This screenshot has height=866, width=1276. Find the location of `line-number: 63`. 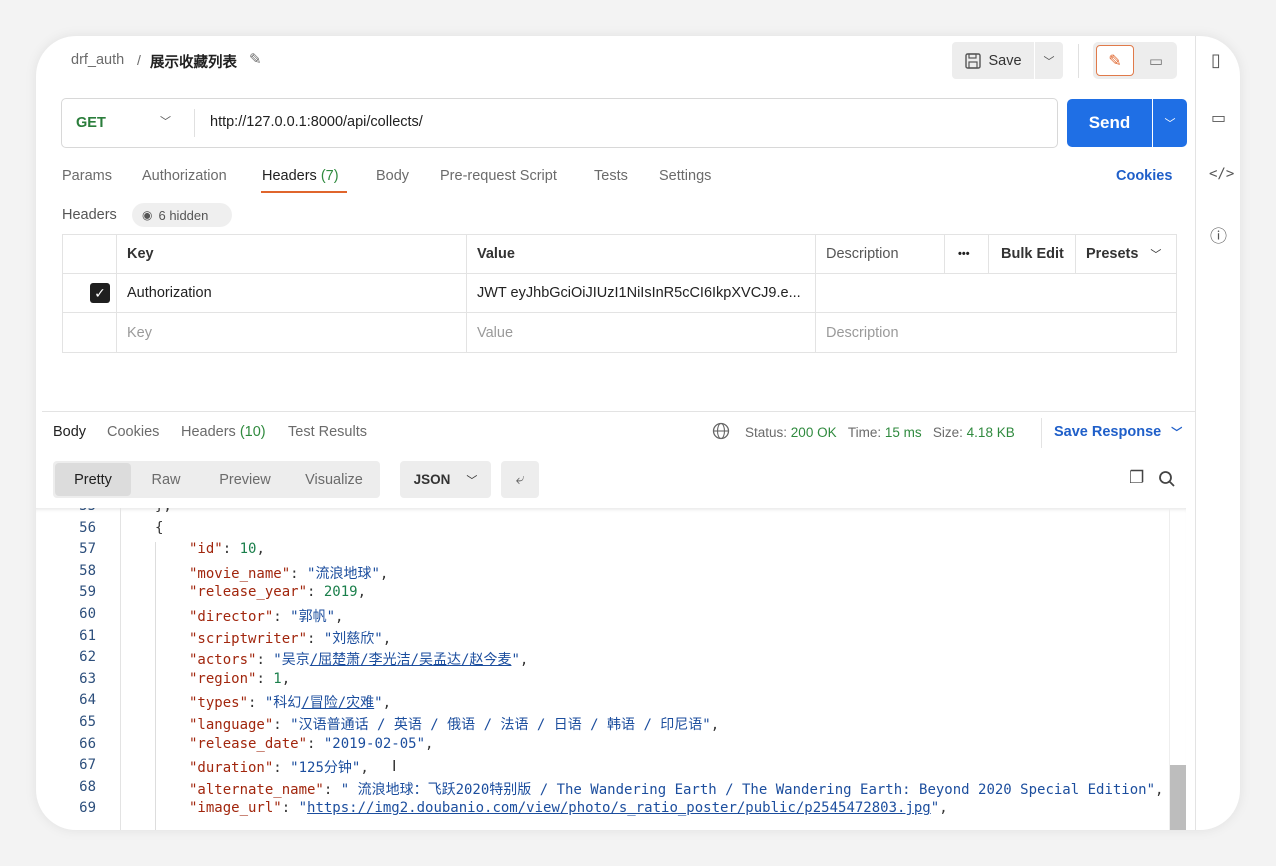

line-number: 63 is located at coordinates (87, 678).